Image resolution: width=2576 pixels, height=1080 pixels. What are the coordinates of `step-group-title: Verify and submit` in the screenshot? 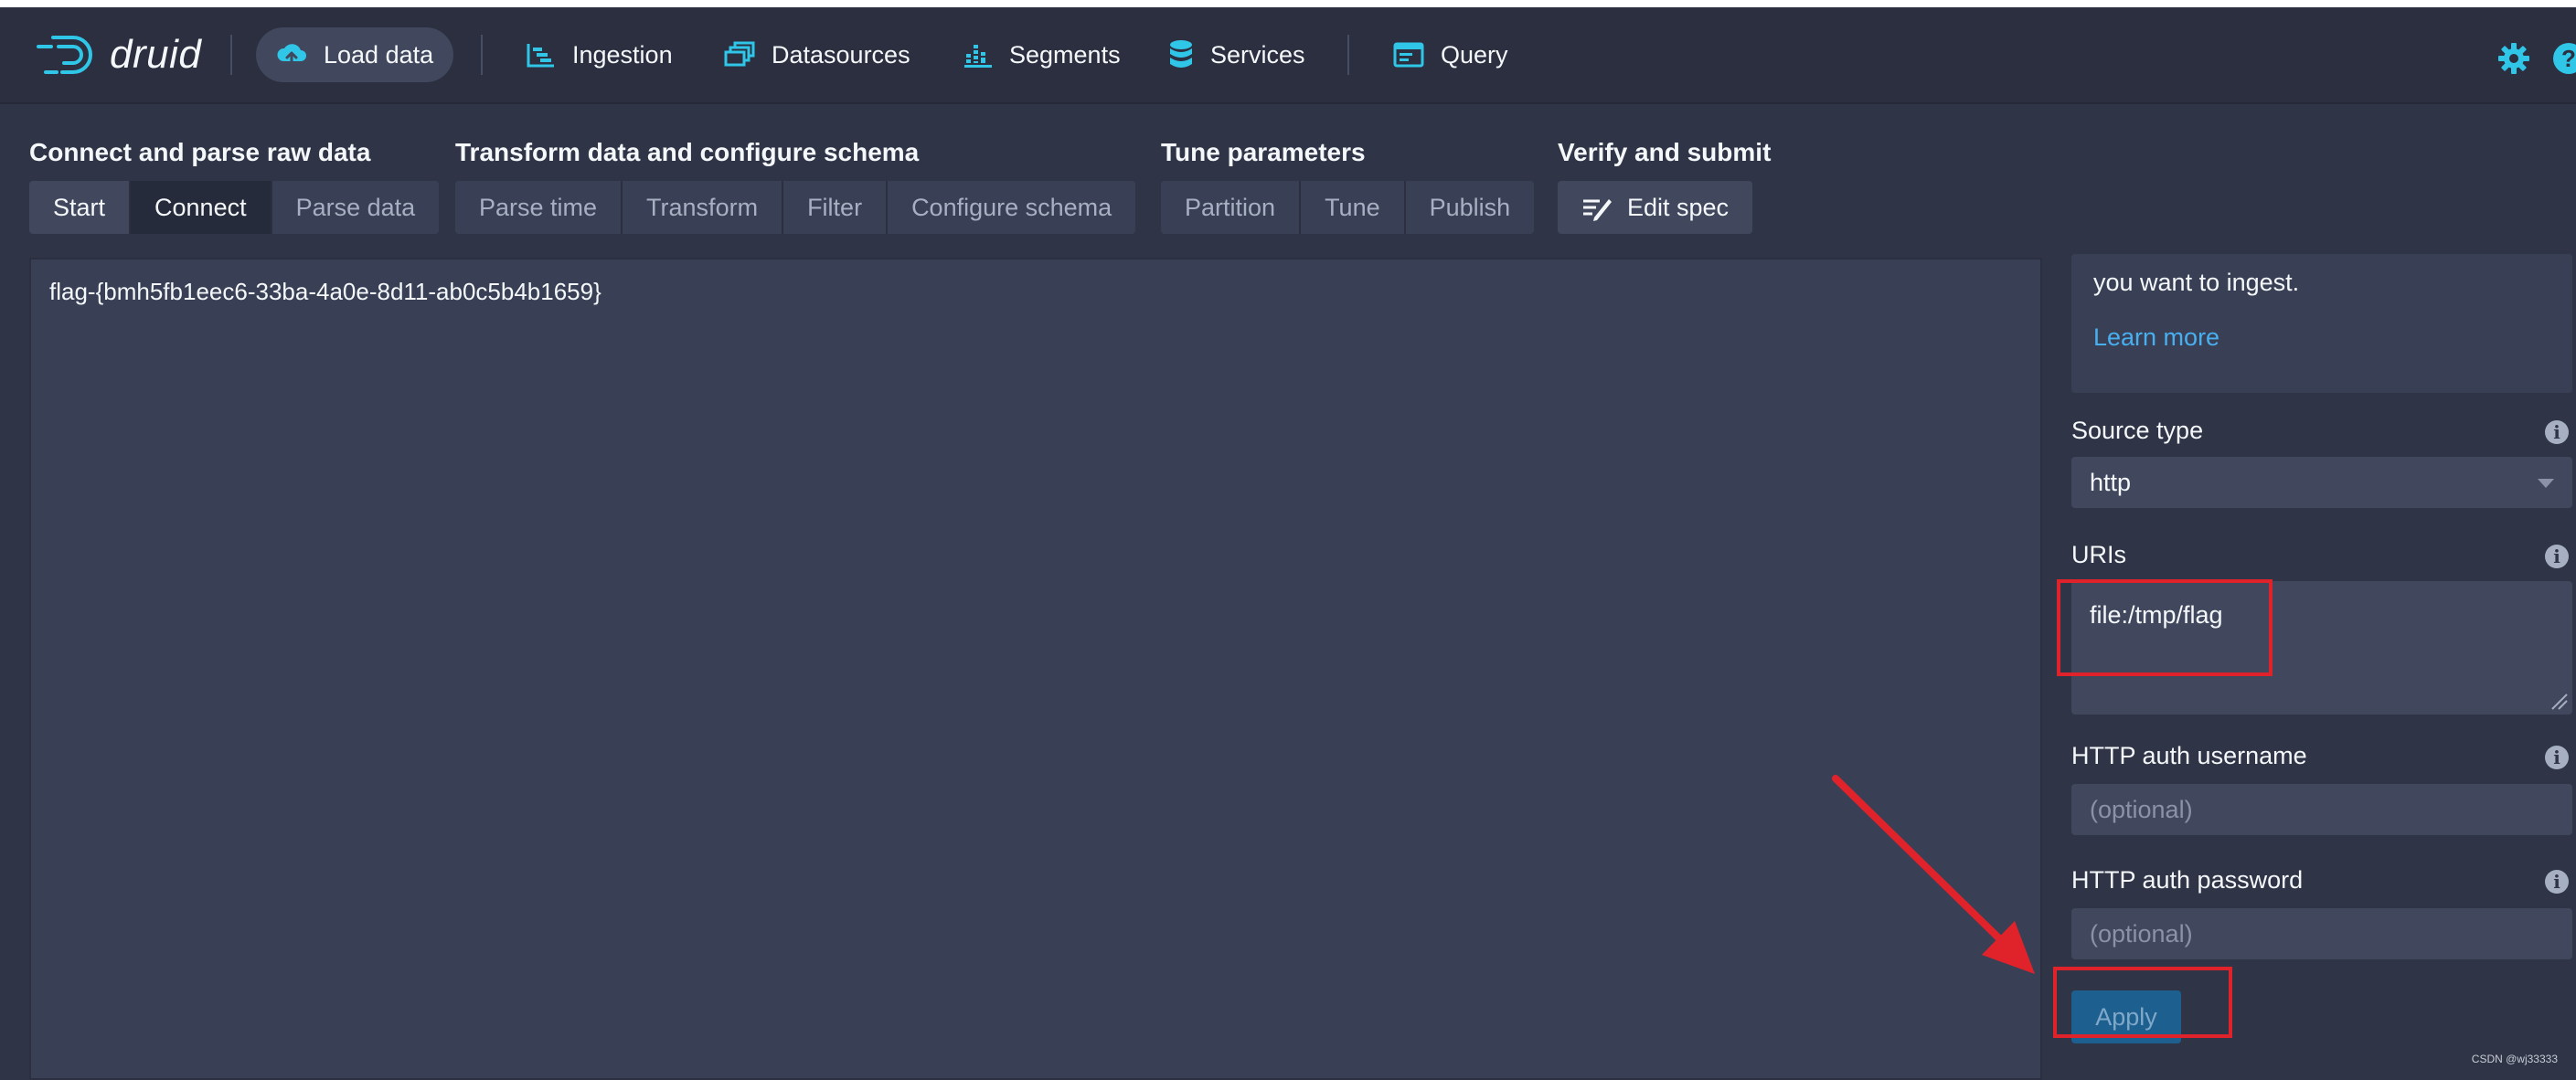 It's located at (1665, 152).